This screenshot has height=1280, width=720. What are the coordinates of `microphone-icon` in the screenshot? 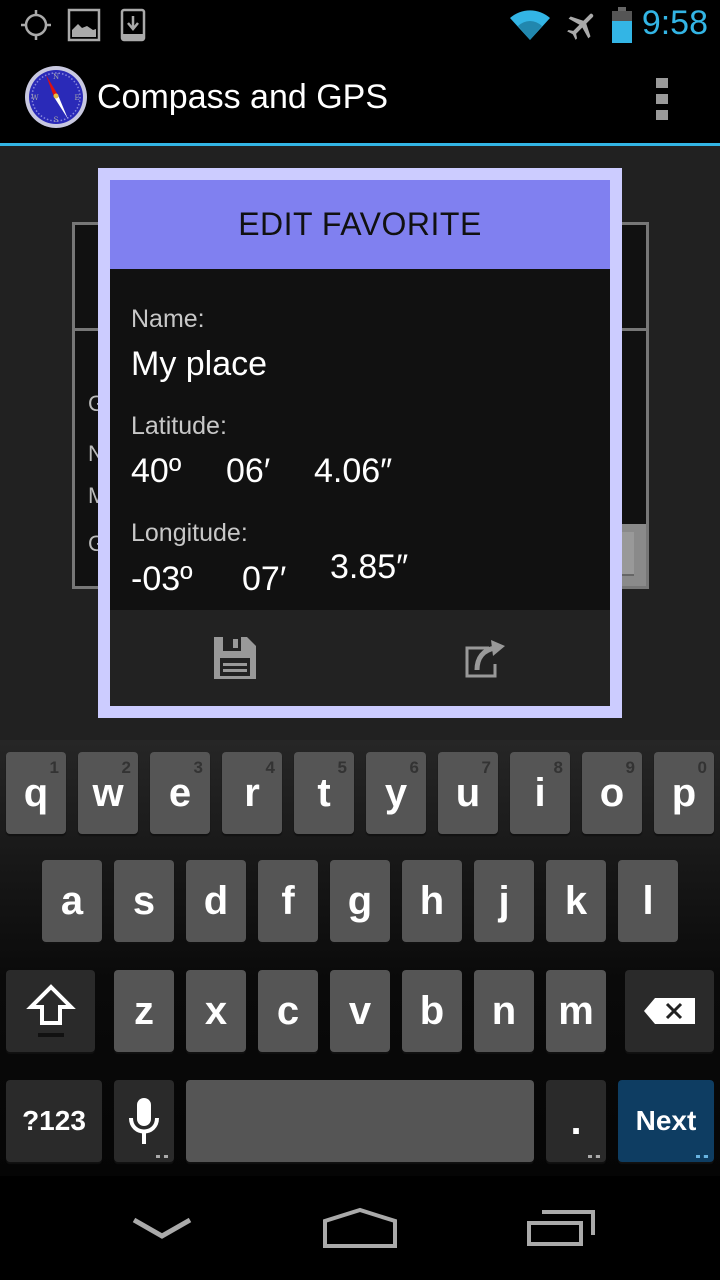 It's located at (144, 1121).